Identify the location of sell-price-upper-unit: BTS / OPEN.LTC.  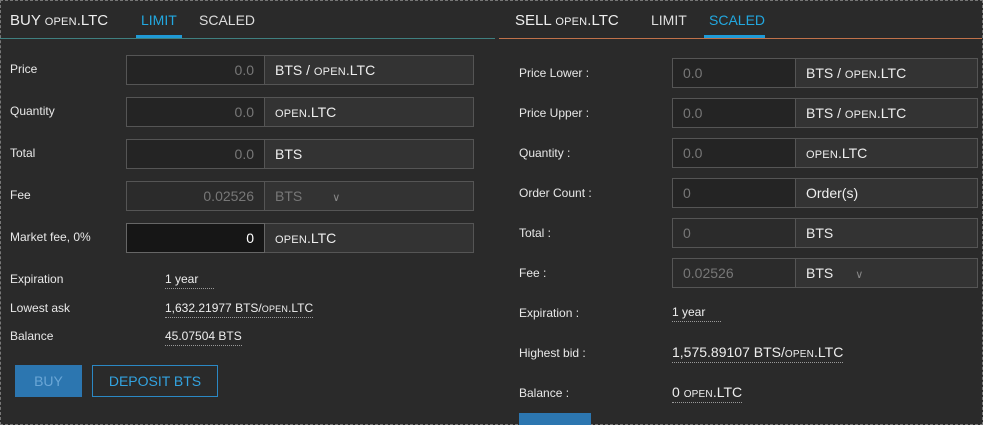
(887, 113).